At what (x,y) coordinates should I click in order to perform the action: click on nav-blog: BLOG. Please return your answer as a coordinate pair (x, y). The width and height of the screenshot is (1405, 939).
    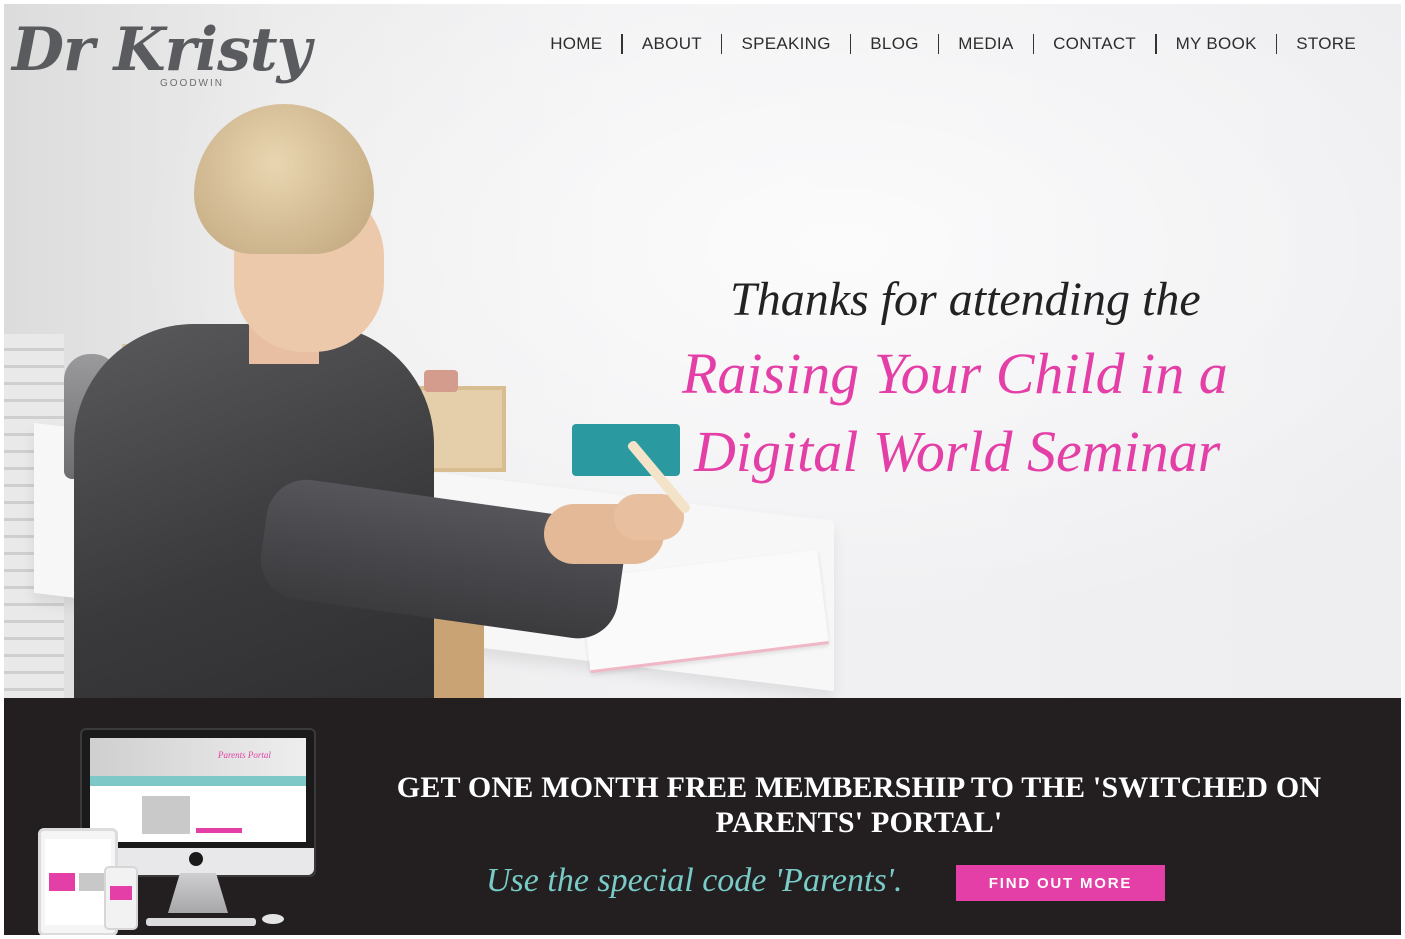
    Looking at the image, I should click on (894, 44).